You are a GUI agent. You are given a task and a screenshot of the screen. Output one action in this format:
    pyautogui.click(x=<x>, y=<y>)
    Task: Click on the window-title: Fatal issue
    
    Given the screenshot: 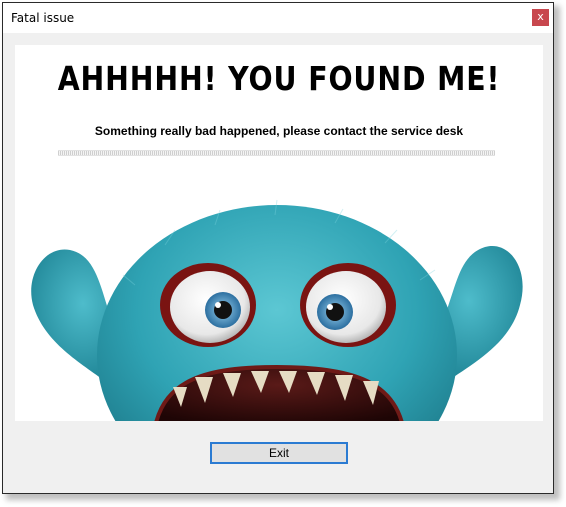 What is the action you would take?
    pyautogui.click(x=43, y=18)
    